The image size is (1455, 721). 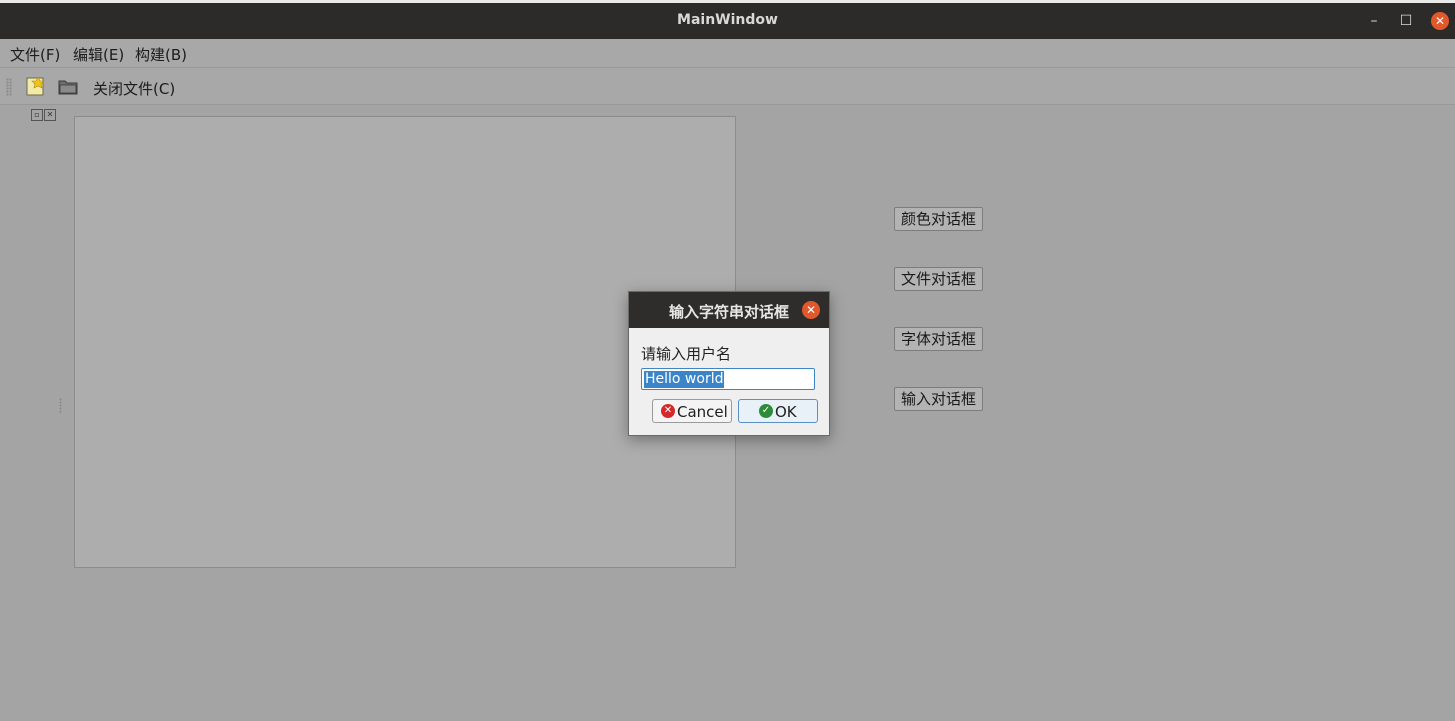 I want to click on menu-build: 构建(B), so click(x=161, y=54).